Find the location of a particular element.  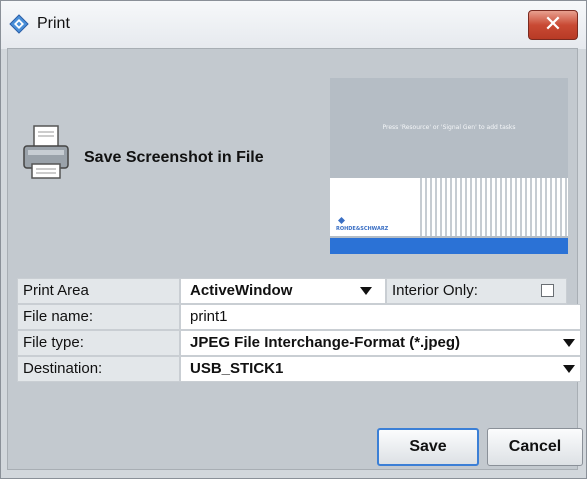

preview-logo: ROHDE&SCHWARZ is located at coordinates (362, 229).